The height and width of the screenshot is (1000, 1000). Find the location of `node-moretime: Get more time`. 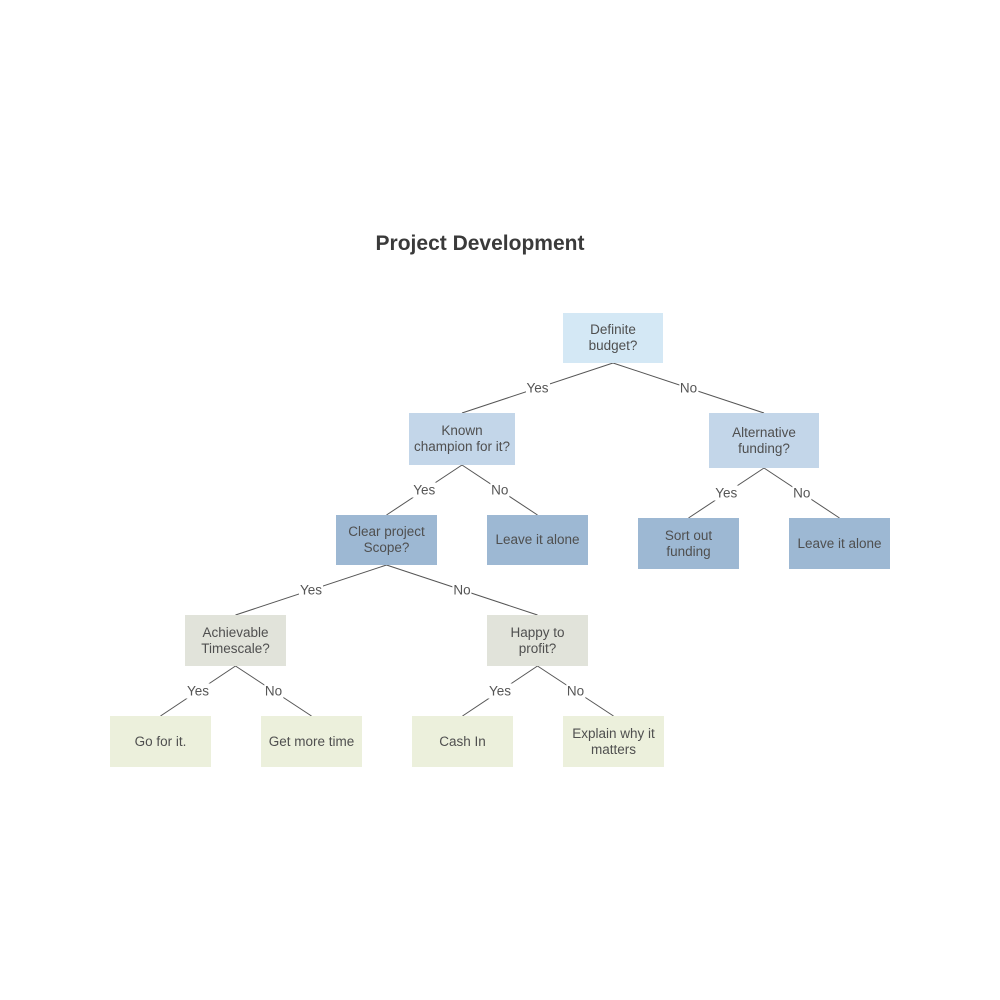

node-moretime: Get more time is located at coordinates (311, 741).